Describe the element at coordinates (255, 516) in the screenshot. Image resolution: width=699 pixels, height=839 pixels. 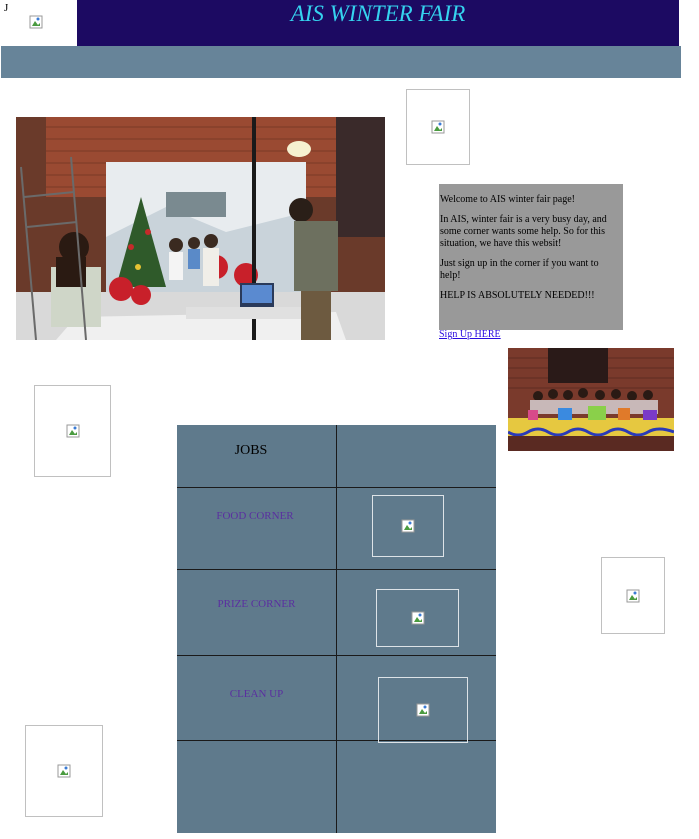
I see `job-food-corner: FOOD CORNER` at that location.